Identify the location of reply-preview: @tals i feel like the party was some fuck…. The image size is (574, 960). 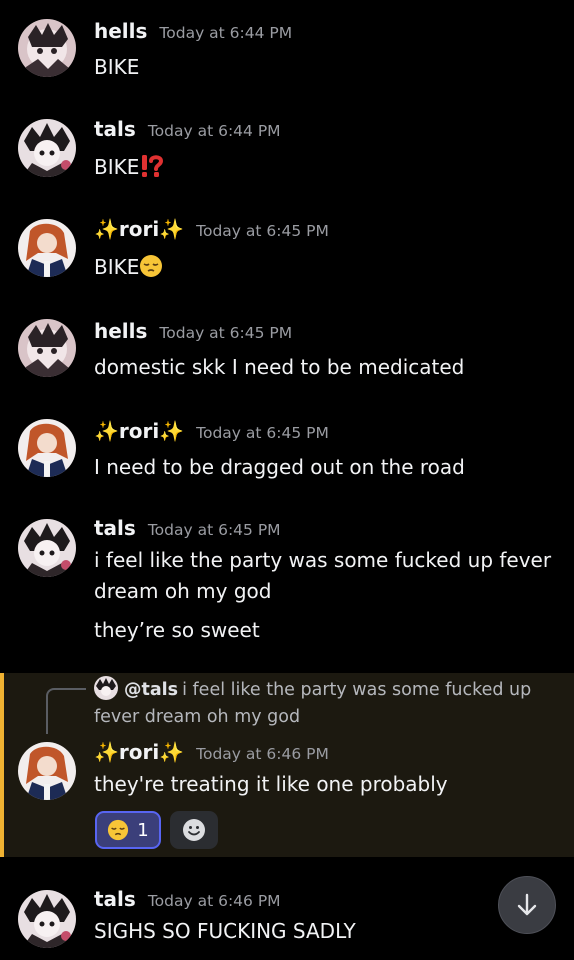
(324, 703).